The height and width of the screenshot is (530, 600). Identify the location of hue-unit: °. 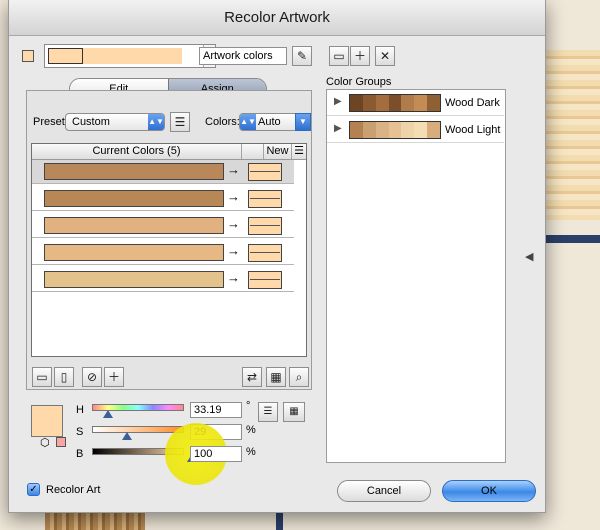
(248, 406).